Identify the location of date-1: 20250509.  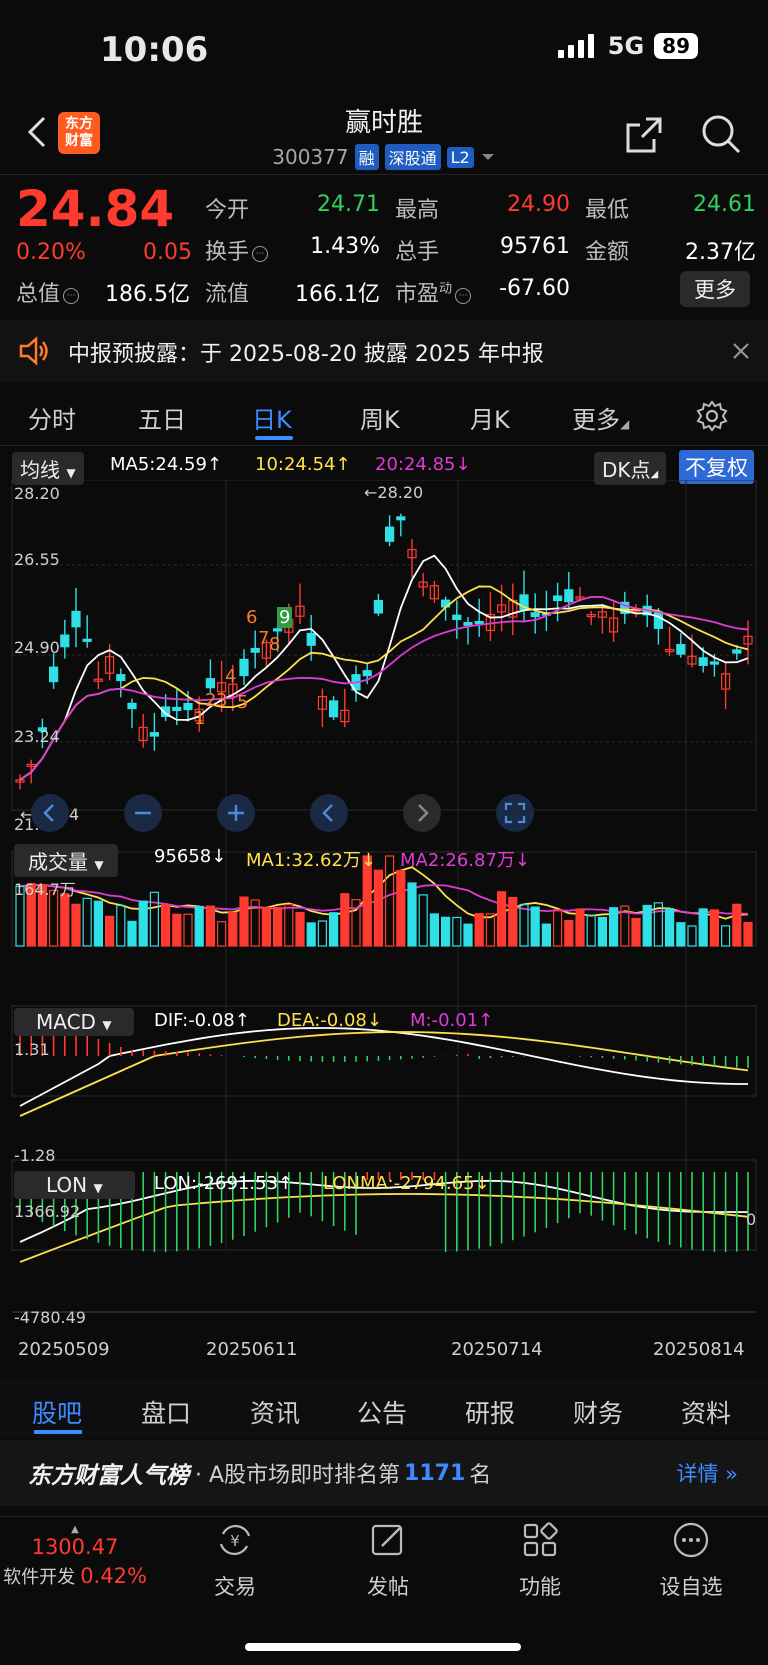
(64, 1349).